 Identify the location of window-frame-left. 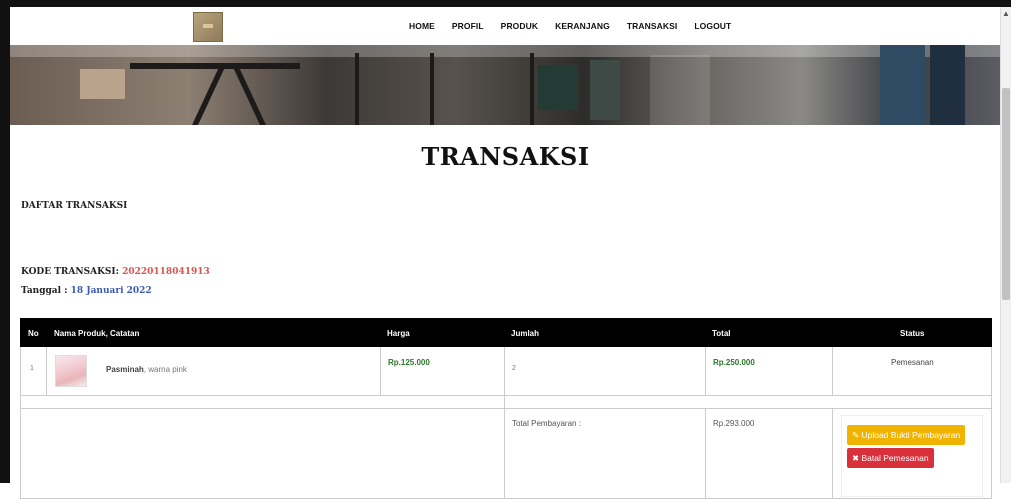
(5, 241).